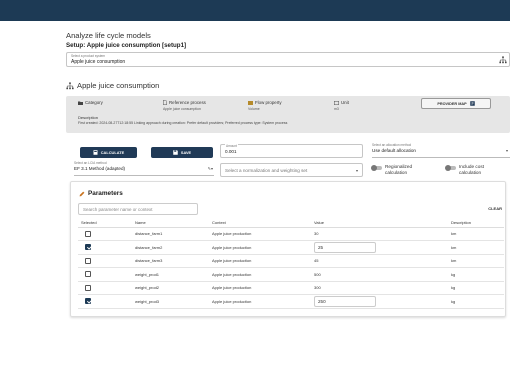 This screenshot has width=510, height=382. I want to click on regionalized-toggle: Regionalized calculation, so click(398, 170).